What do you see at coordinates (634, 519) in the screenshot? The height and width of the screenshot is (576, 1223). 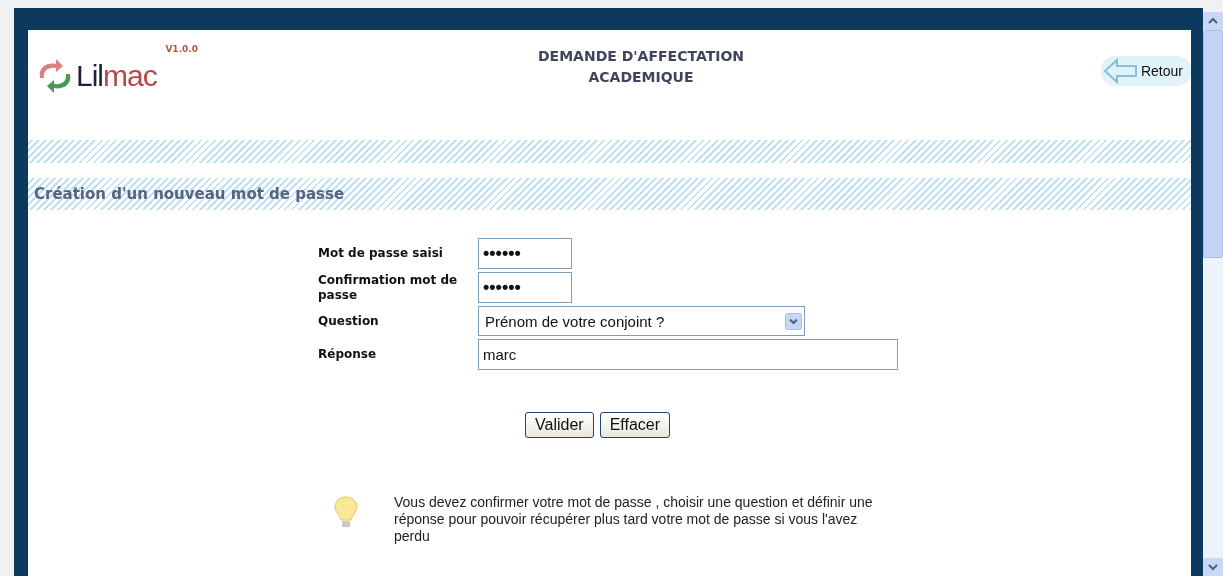 I see `hint-text: Vous devez confirmer votre mot de passe , choisir une question et définir une réponse pour pouvoir récupérer plus tard votre mot de passe si vous l'avez perdu` at bounding box center [634, 519].